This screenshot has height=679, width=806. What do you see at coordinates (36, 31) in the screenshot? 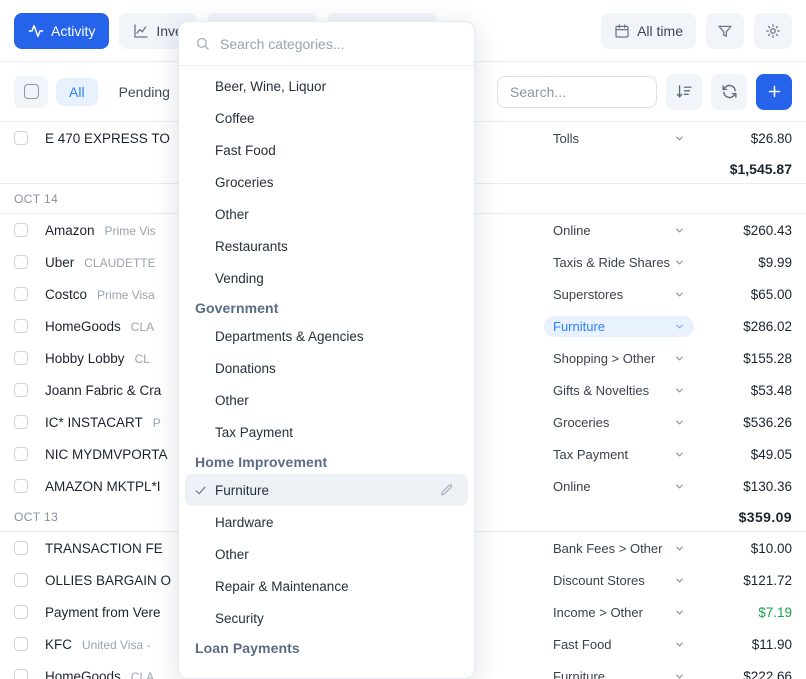
I see `activity-icon` at bounding box center [36, 31].